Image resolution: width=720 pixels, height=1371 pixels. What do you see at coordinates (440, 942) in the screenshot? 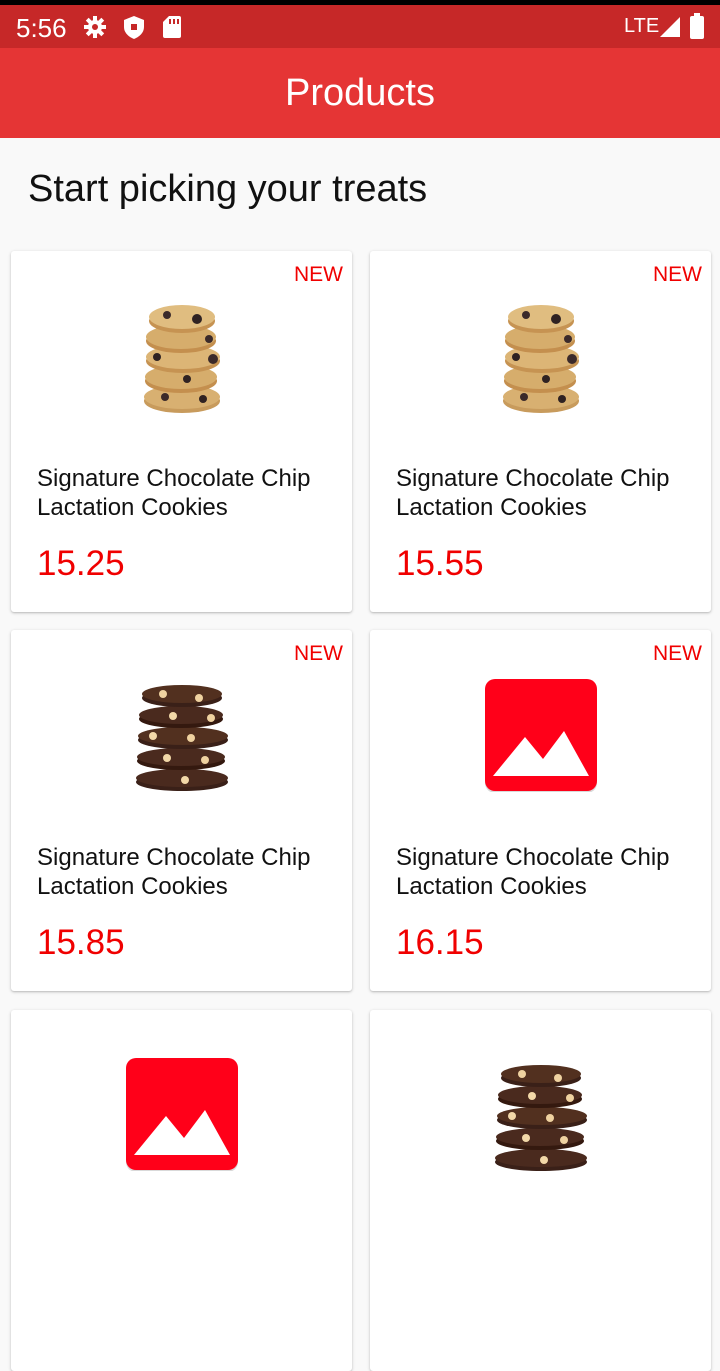
I see `product-price: 16.15` at bounding box center [440, 942].